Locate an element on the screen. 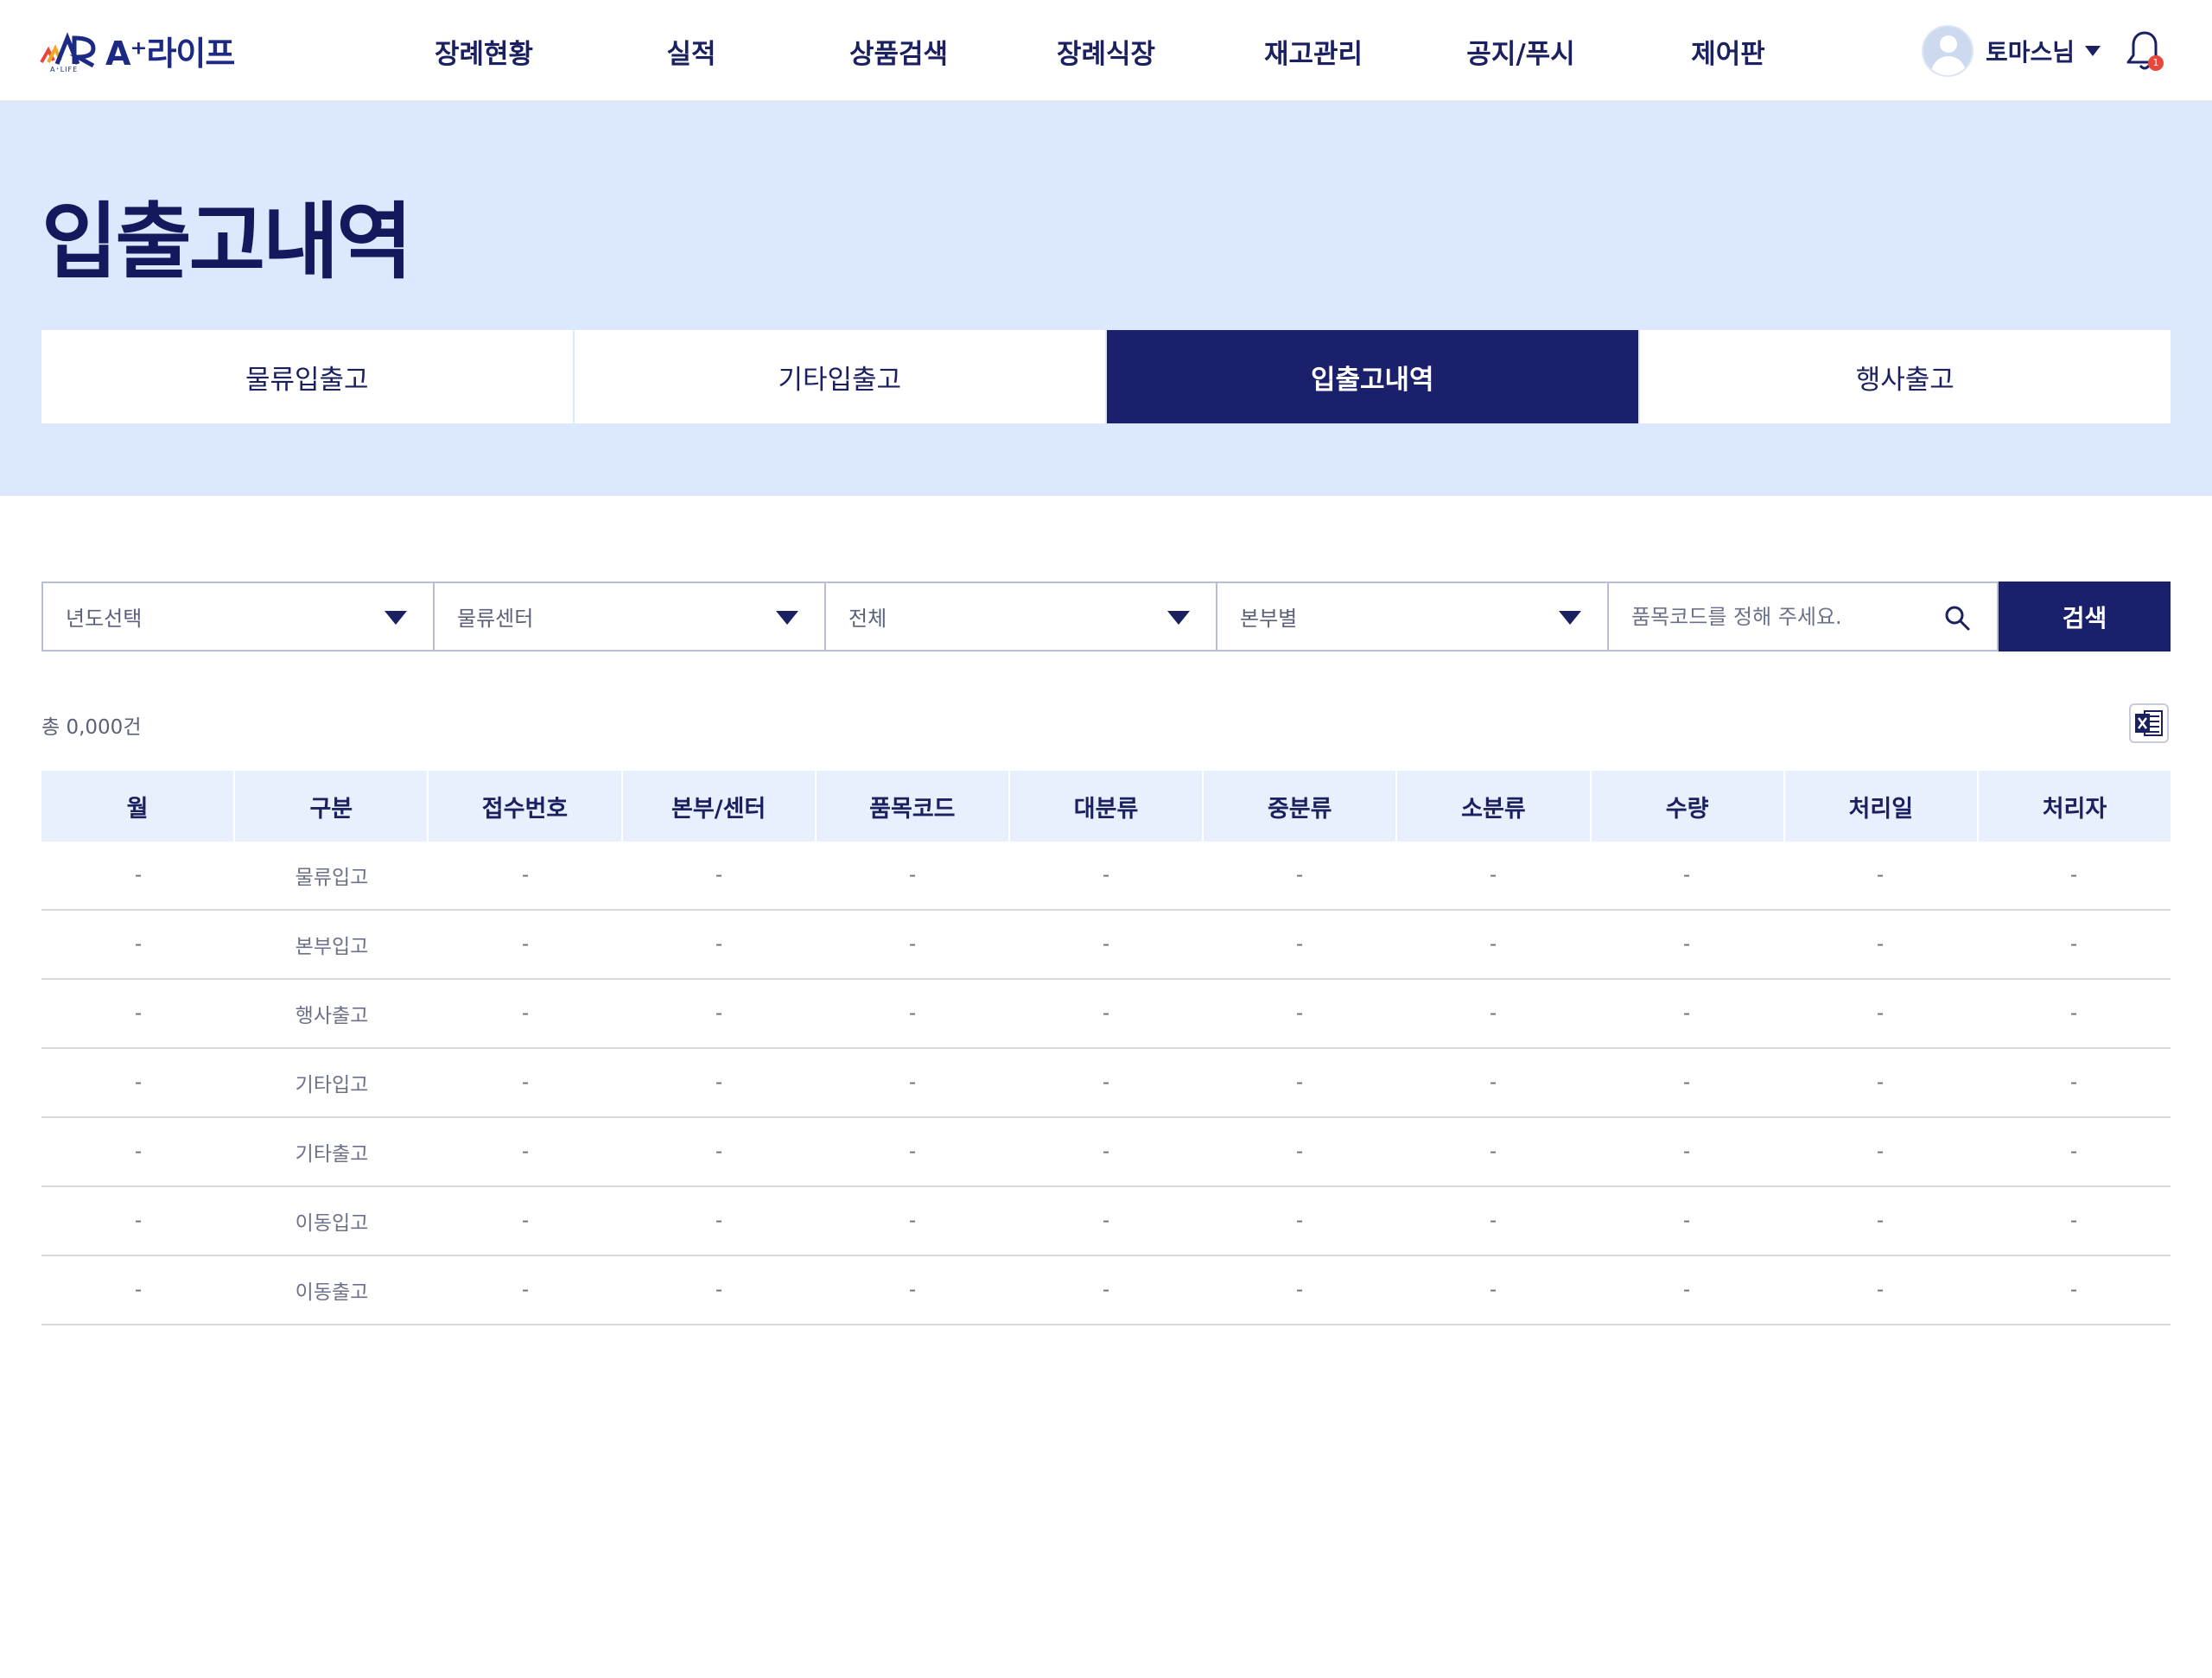 The image size is (2212, 1678). notification-button: 1 is located at coordinates (2144, 52).